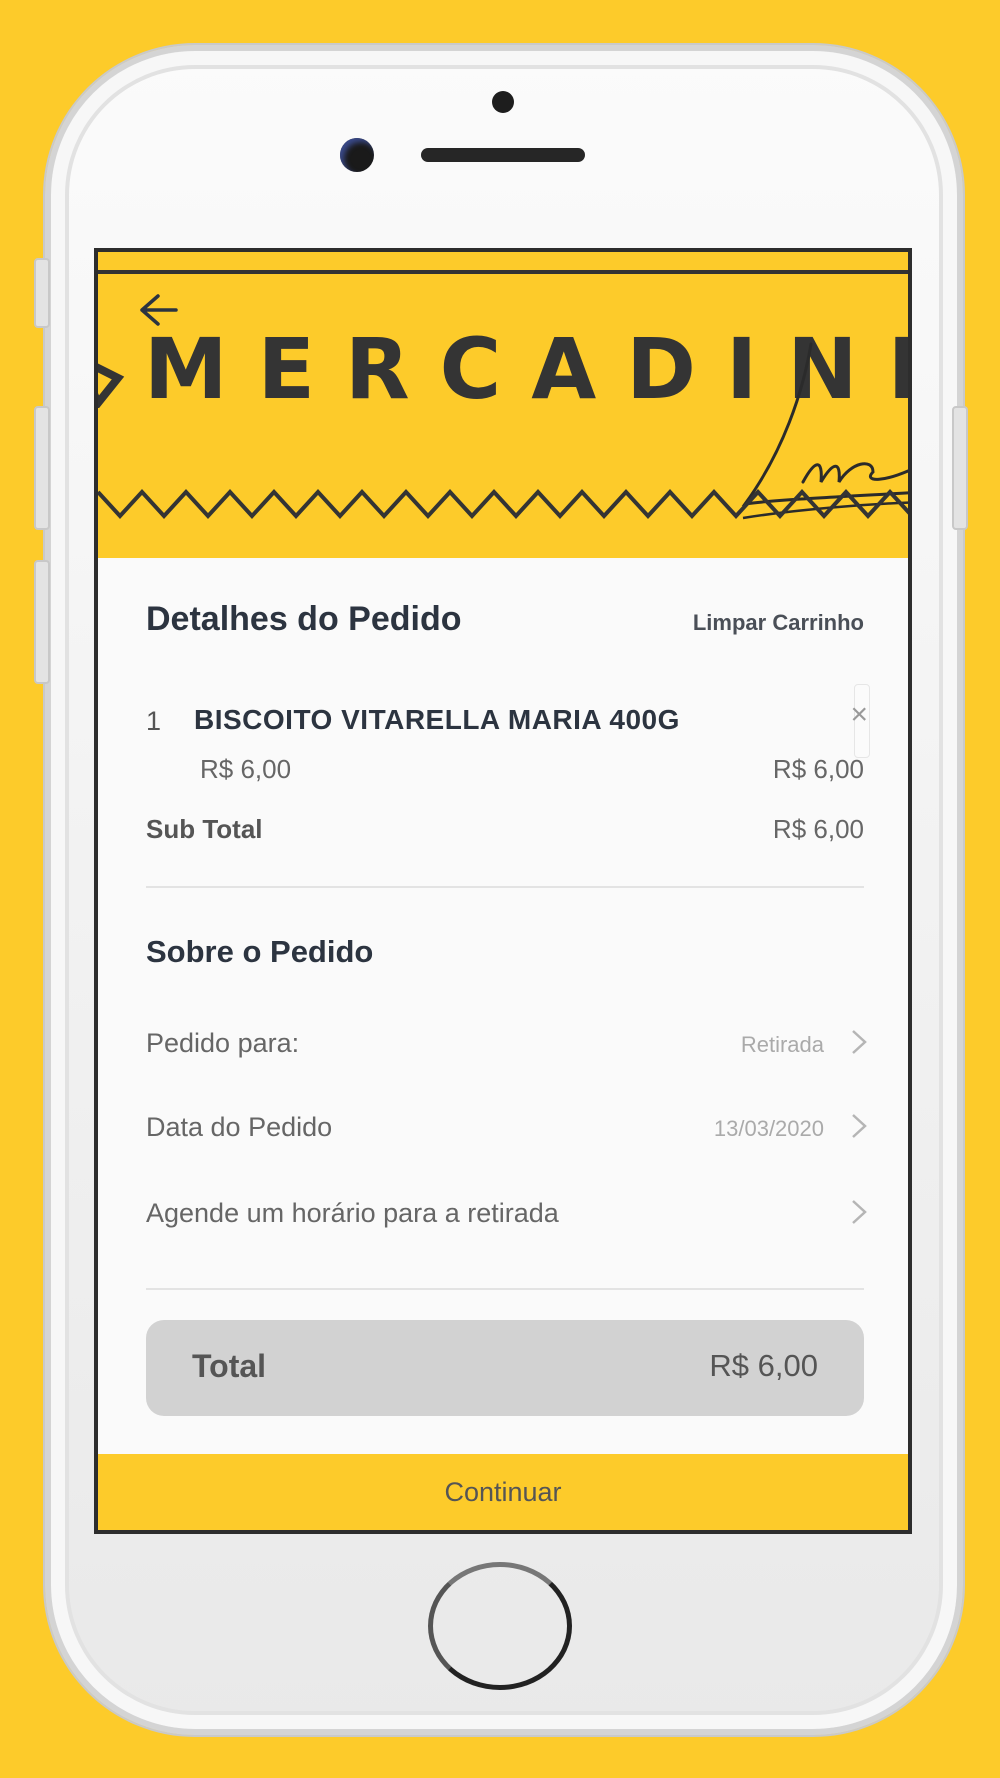 This screenshot has height=1778, width=1000. Describe the element at coordinates (503, 272) in the screenshot. I see `header-top-line` at that location.